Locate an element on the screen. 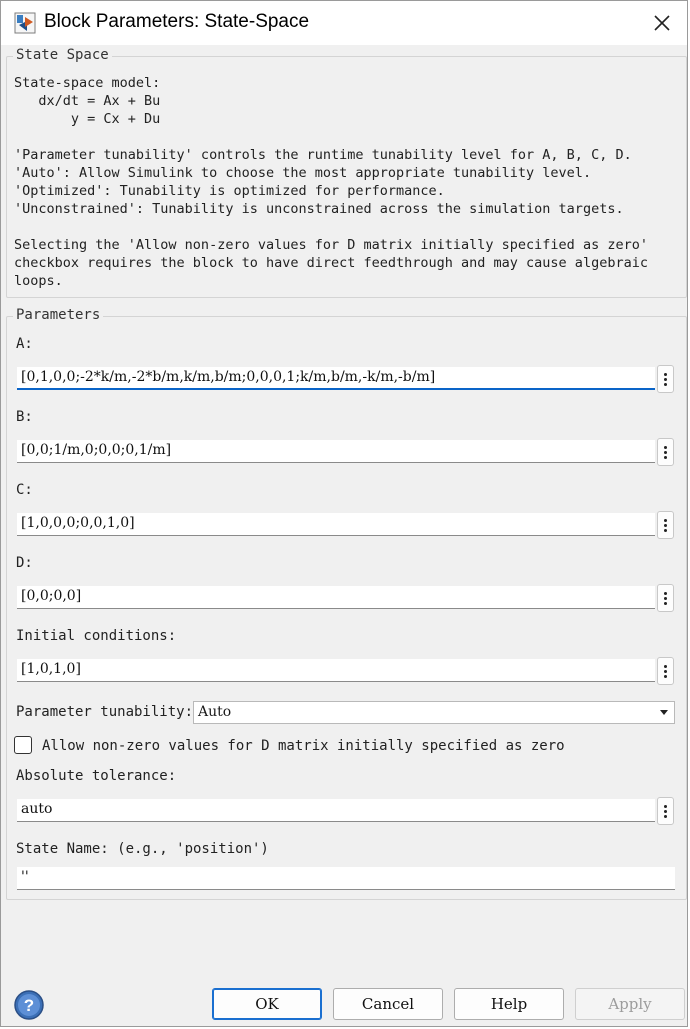 This screenshot has height=1029, width=690. state-name-label: State Name: (e.g., 'position') is located at coordinates (142, 849).